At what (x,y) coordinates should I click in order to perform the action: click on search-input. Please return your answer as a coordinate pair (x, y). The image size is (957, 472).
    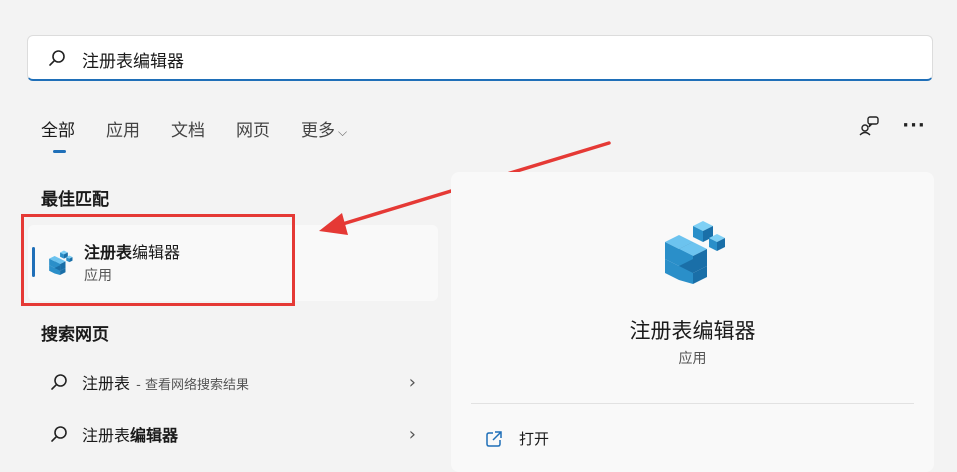
    Looking at the image, I should click on (492, 59).